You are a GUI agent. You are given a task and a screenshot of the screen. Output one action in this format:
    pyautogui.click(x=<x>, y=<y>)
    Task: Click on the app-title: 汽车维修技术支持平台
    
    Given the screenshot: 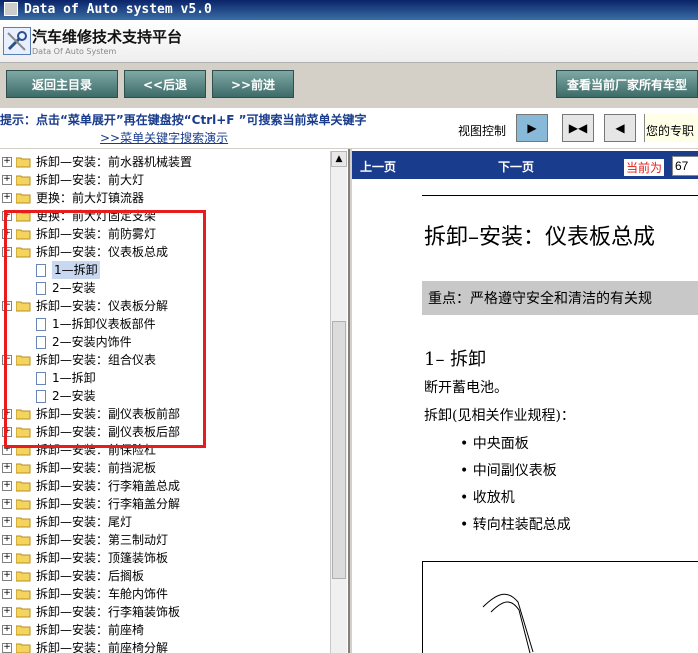 What is the action you would take?
    pyautogui.click(x=107, y=37)
    